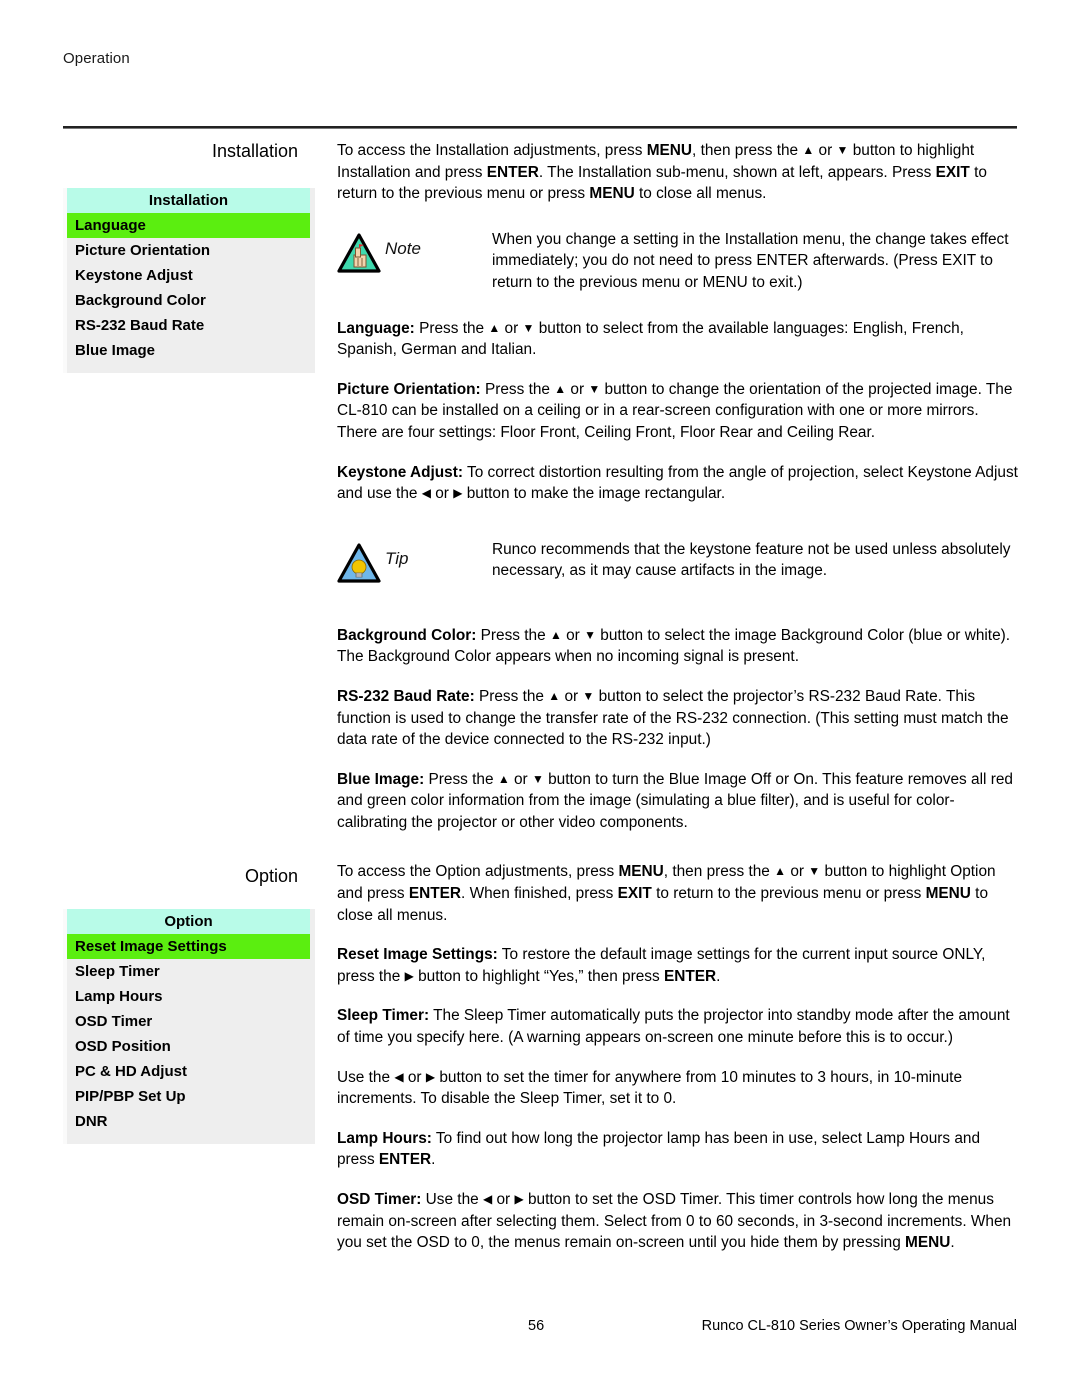 This screenshot has height=1397, width=1080. I want to click on paragraph-term: Reset Image Settings:, so click(417, 955).